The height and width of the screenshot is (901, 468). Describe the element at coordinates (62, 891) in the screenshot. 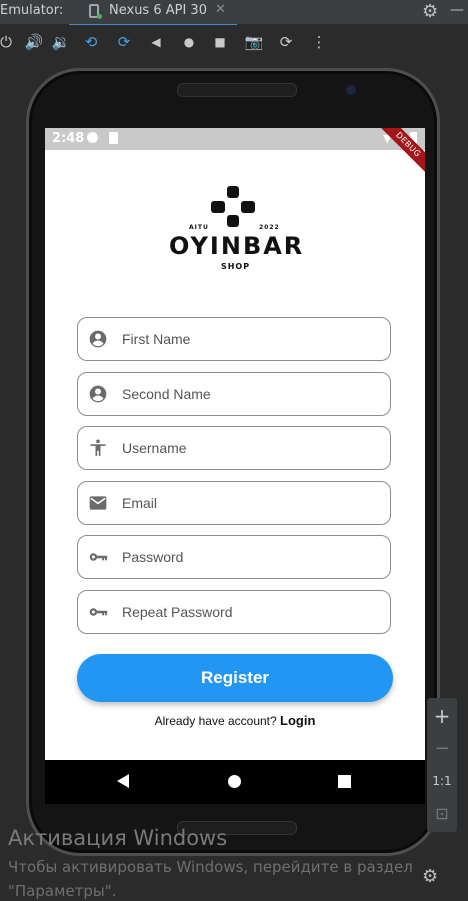

I see `windows-activation-line2: "Параметры".` at that location.